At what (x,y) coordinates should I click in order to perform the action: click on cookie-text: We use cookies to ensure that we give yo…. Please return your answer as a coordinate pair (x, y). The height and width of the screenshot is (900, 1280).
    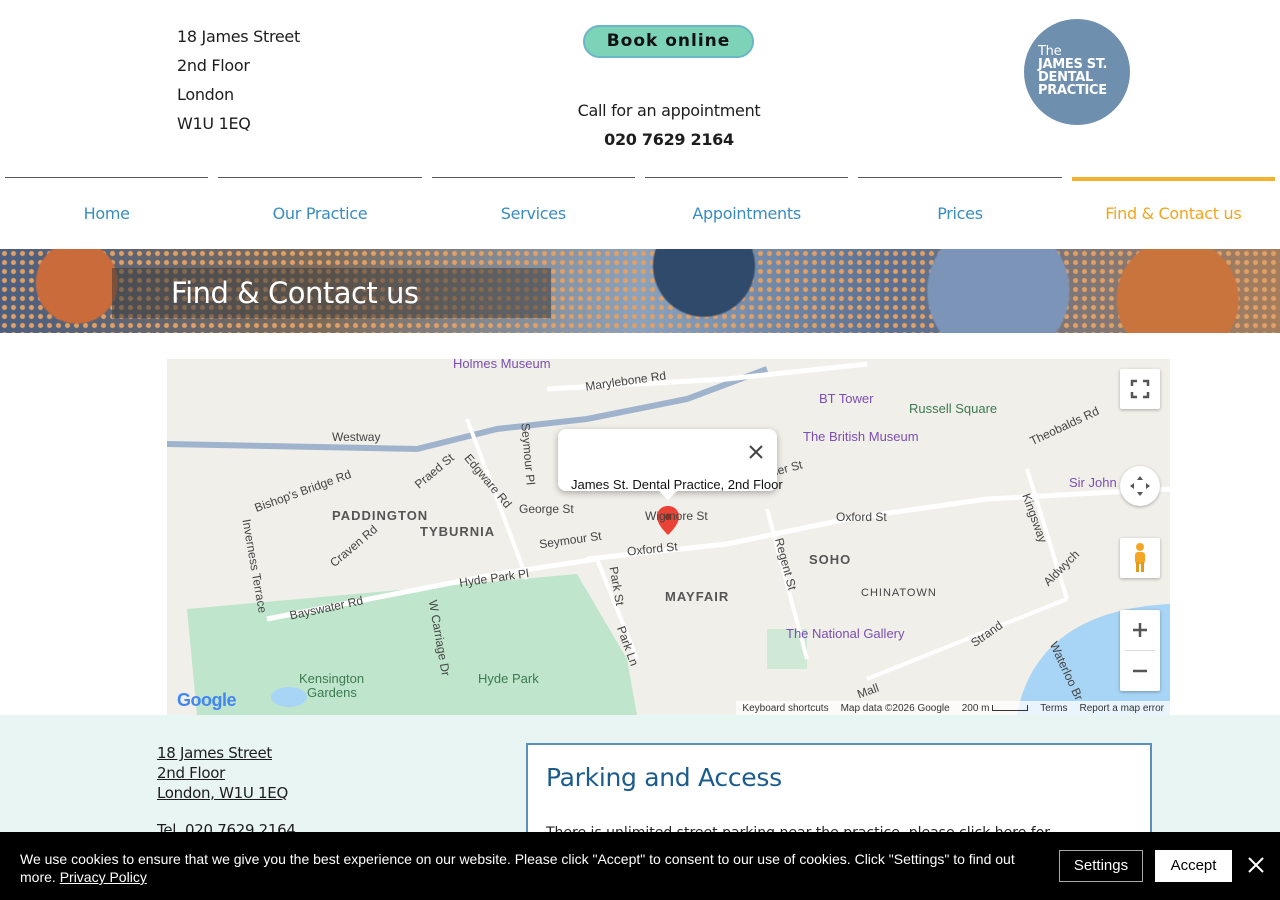
    Looking at the image, I should click on (517, 868).